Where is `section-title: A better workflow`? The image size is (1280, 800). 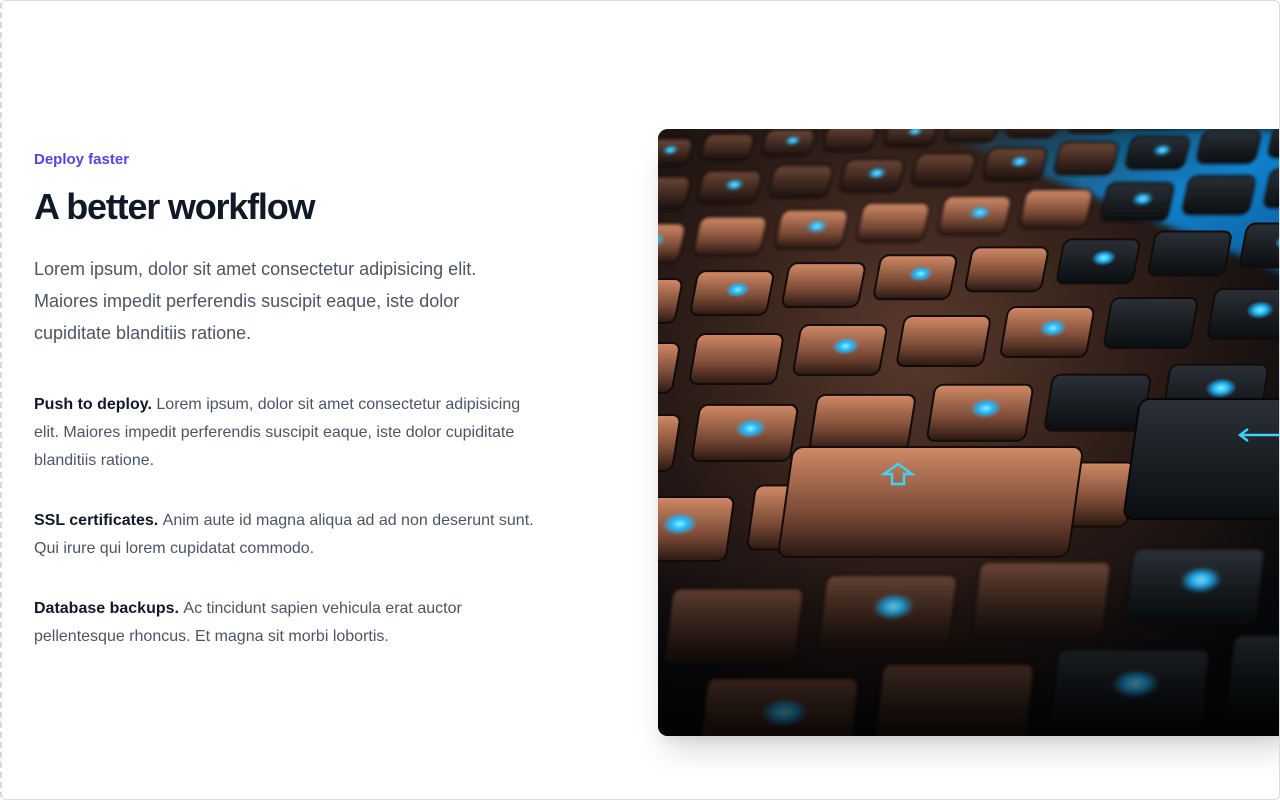
section-title: A better workflow is located at coordinates (174, 206).